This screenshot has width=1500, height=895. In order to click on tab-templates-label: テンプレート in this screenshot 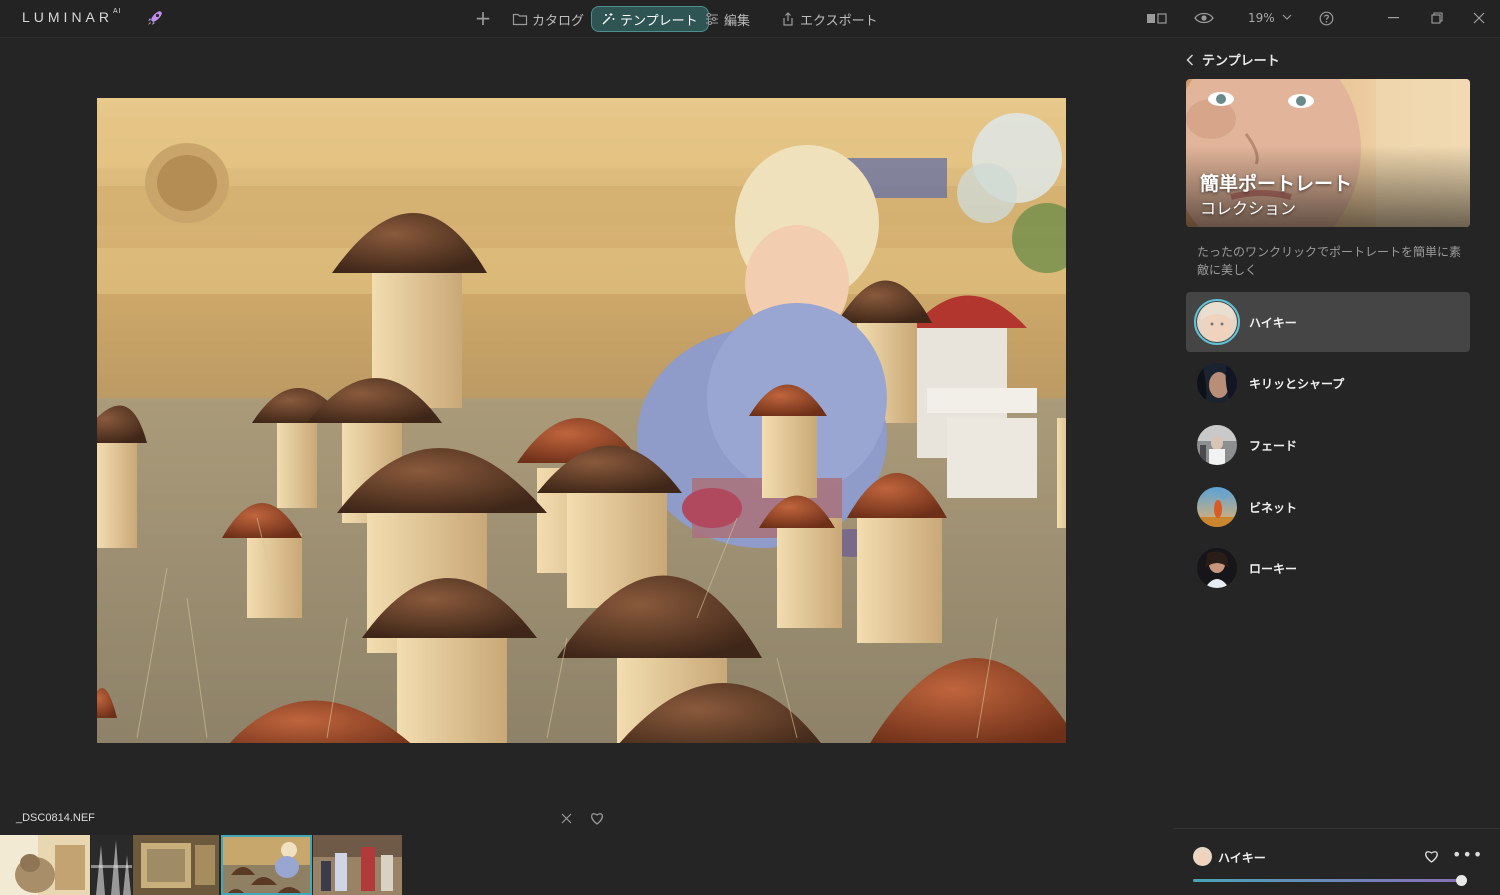, I will do `click(659, 21)`.